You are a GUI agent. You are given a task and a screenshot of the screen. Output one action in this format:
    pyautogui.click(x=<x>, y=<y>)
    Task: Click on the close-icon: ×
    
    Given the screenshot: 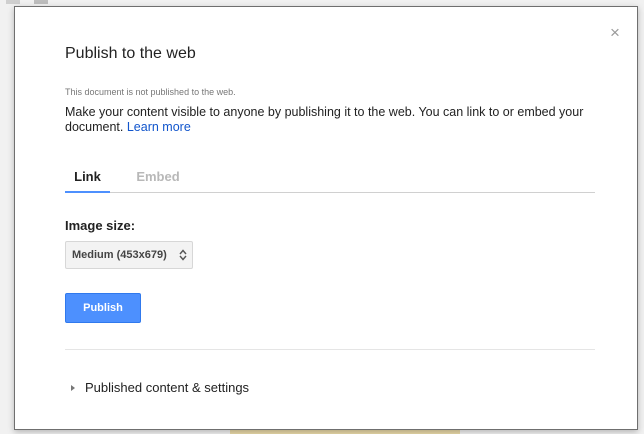 What is the action you would take?
    pyautogui.click(x=615, y=32)
    